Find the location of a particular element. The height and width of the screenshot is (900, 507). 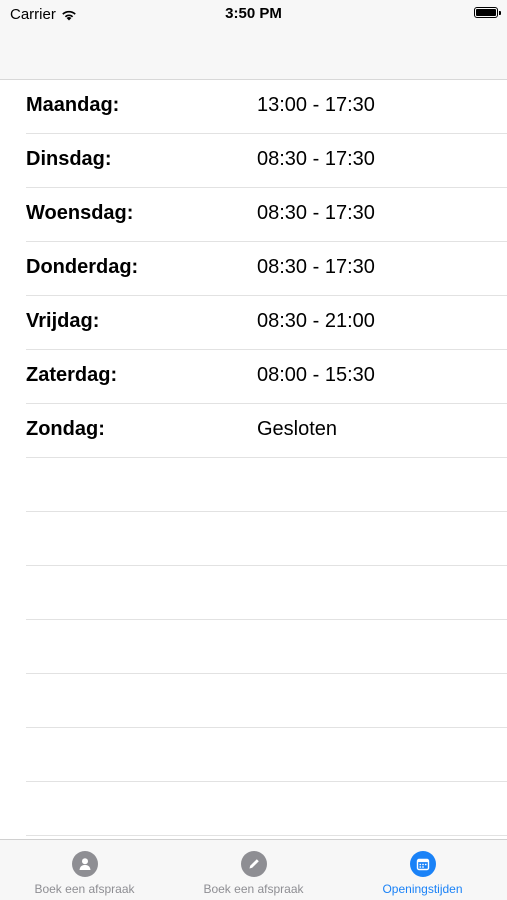

tab-opening-hours: Openingstijden is located at coordinates (422, 870).